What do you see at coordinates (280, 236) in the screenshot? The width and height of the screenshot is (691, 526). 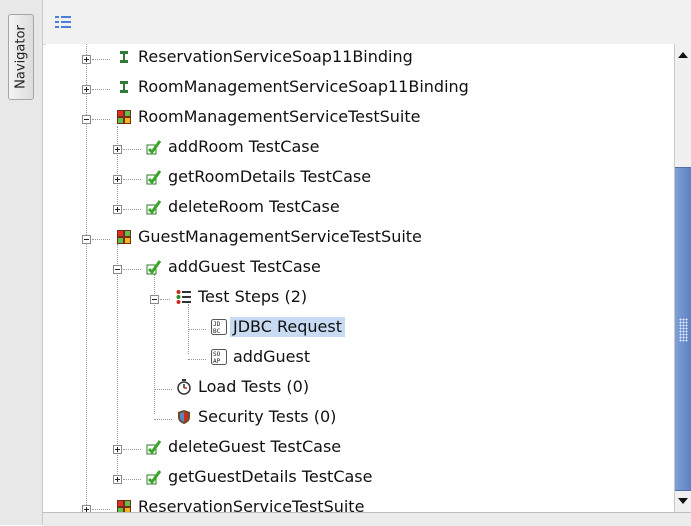 I see `tree-node-label: GuestManagementServiceTestSuite` at bounding box center [280, 236].